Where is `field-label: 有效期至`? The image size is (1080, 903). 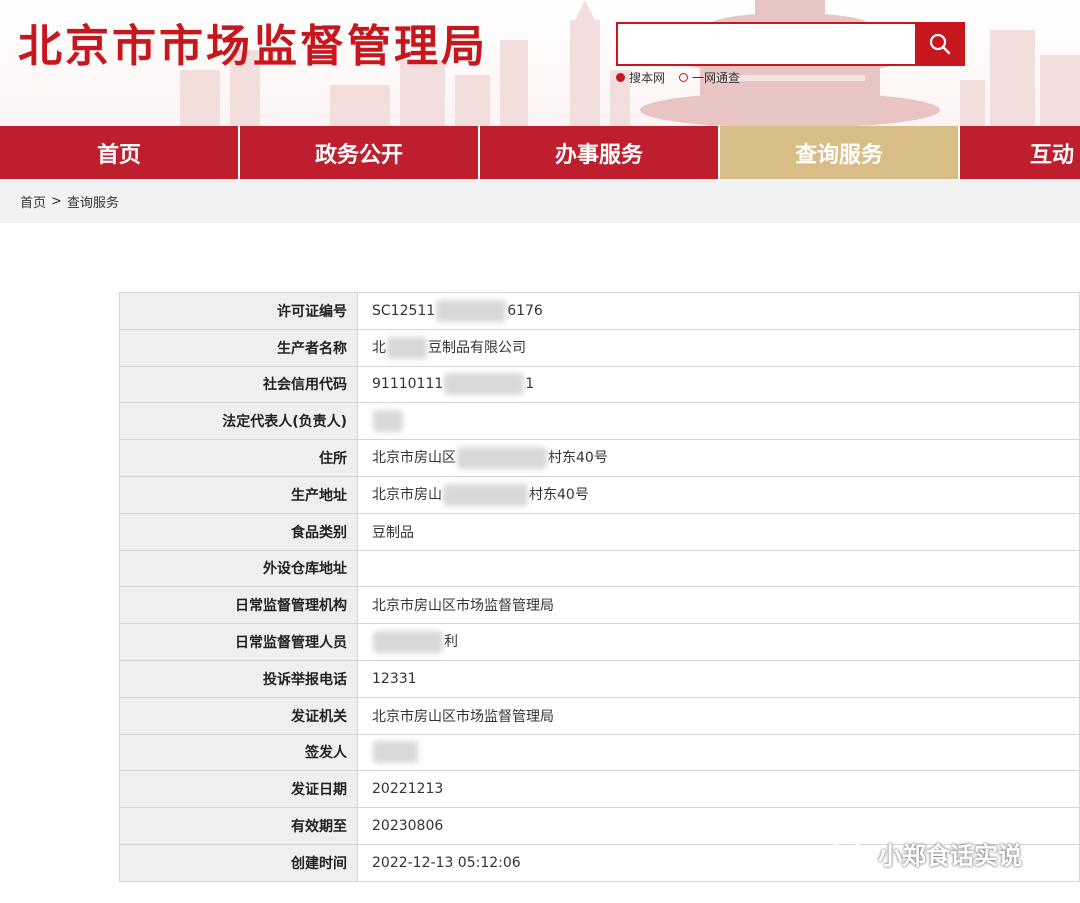
field-label: 有效期至 is located at coordinates (238, 826).